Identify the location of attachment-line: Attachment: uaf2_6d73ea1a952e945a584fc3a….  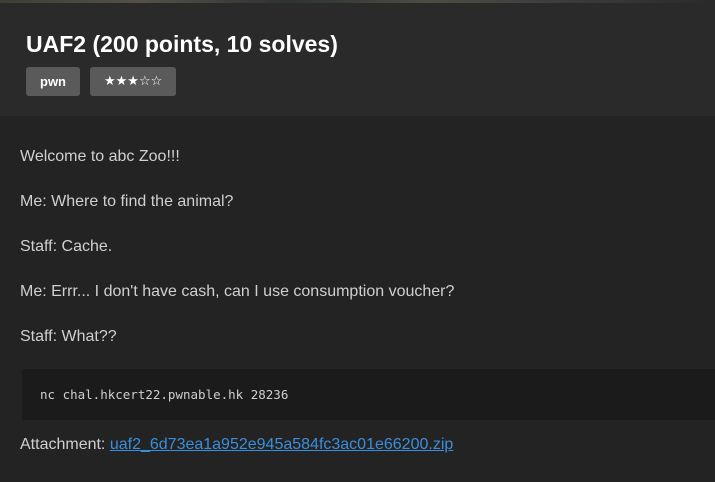
(236, 445).